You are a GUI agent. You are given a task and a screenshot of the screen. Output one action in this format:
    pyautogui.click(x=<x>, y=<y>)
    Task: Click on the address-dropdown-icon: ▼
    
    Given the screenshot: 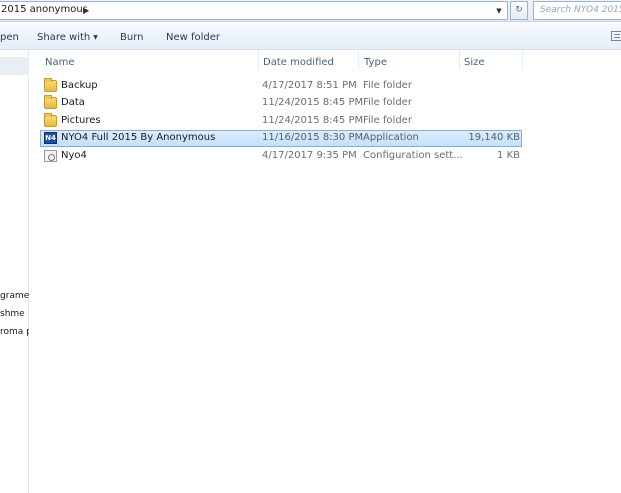 What is the action you would take?
    pyautogui.click(x=499, y=11)
    